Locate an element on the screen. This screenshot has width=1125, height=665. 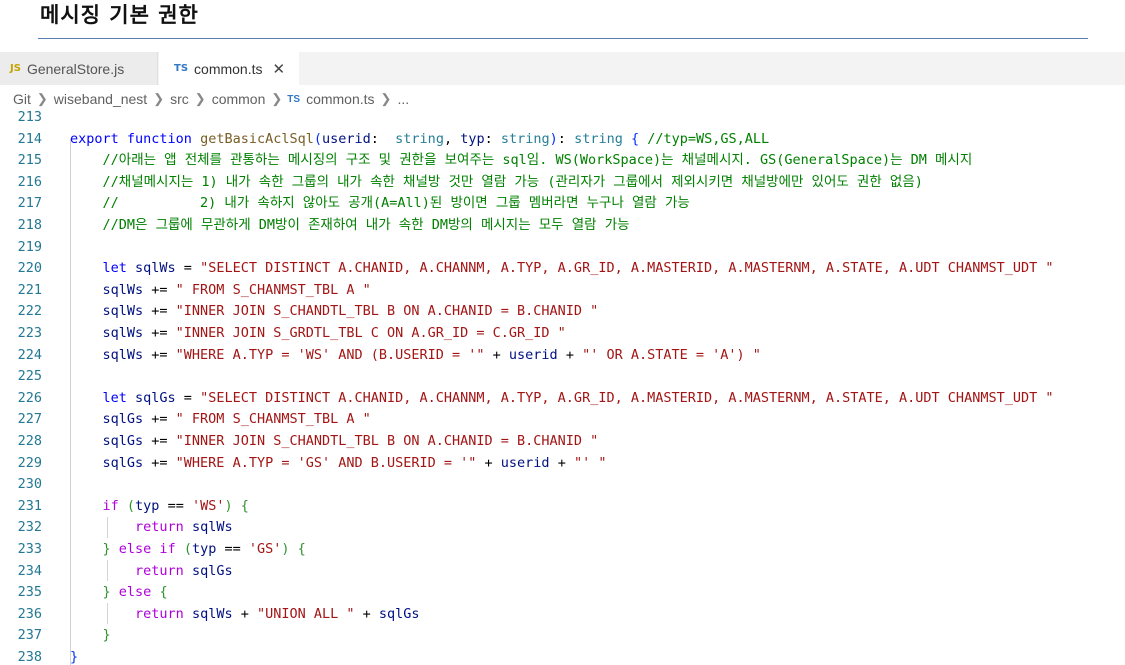
code-line: 232 return sqlWs is located at coordinates (562, 528).